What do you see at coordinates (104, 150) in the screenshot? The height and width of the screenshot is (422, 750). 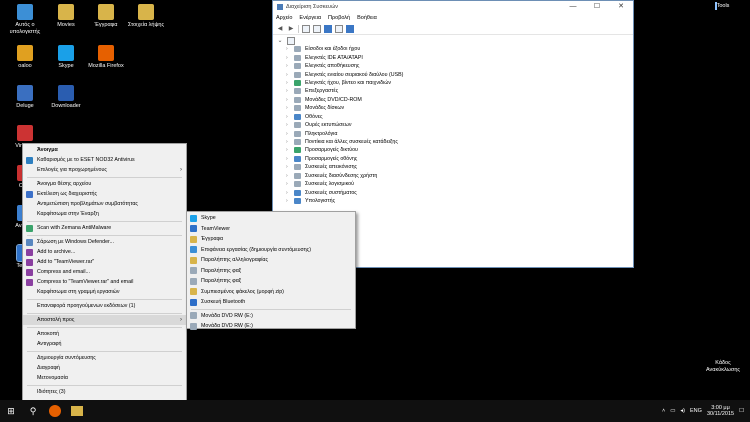 I see `context-menu-item: Άνοιγμα` at bounding box center [104, 150].